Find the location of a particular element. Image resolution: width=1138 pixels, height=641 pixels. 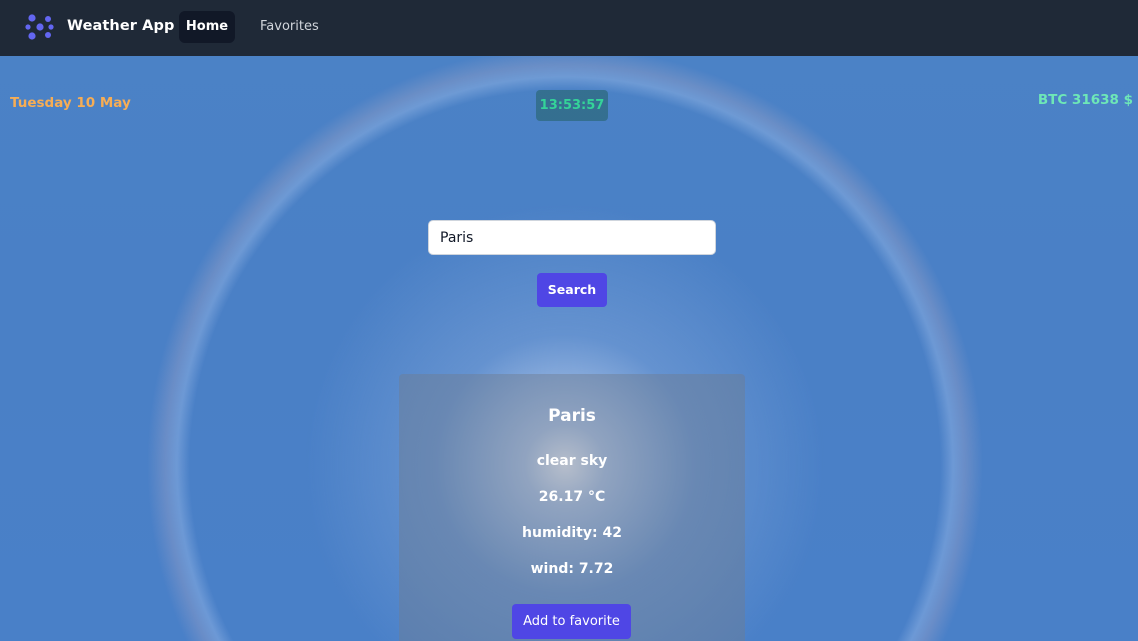

weather-temperature: 26.17 °C is located at coordinates (572, 497).